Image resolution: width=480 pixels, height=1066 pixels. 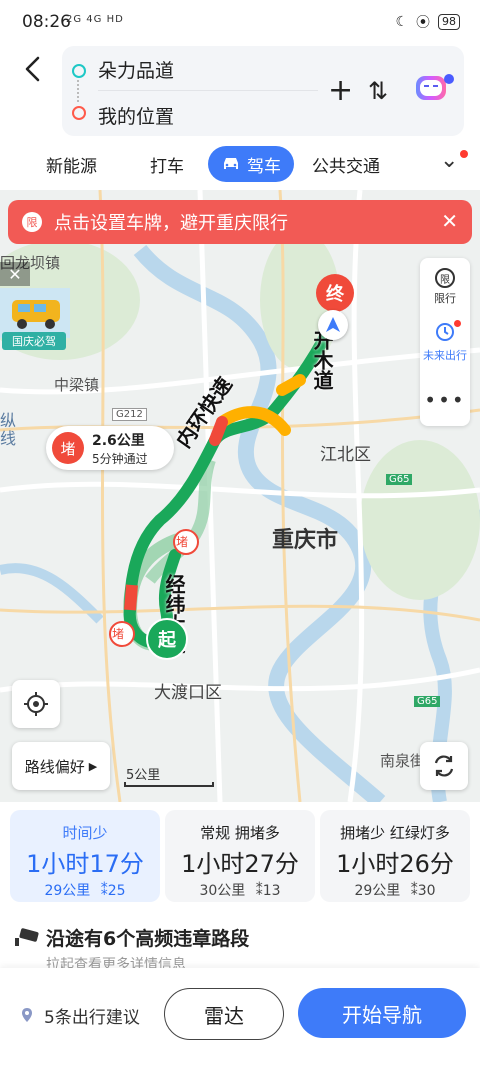 I want to click on transport-tabs: 新能源 打车 驾车 公共交通 ⌄, so click(x=240, y=165).